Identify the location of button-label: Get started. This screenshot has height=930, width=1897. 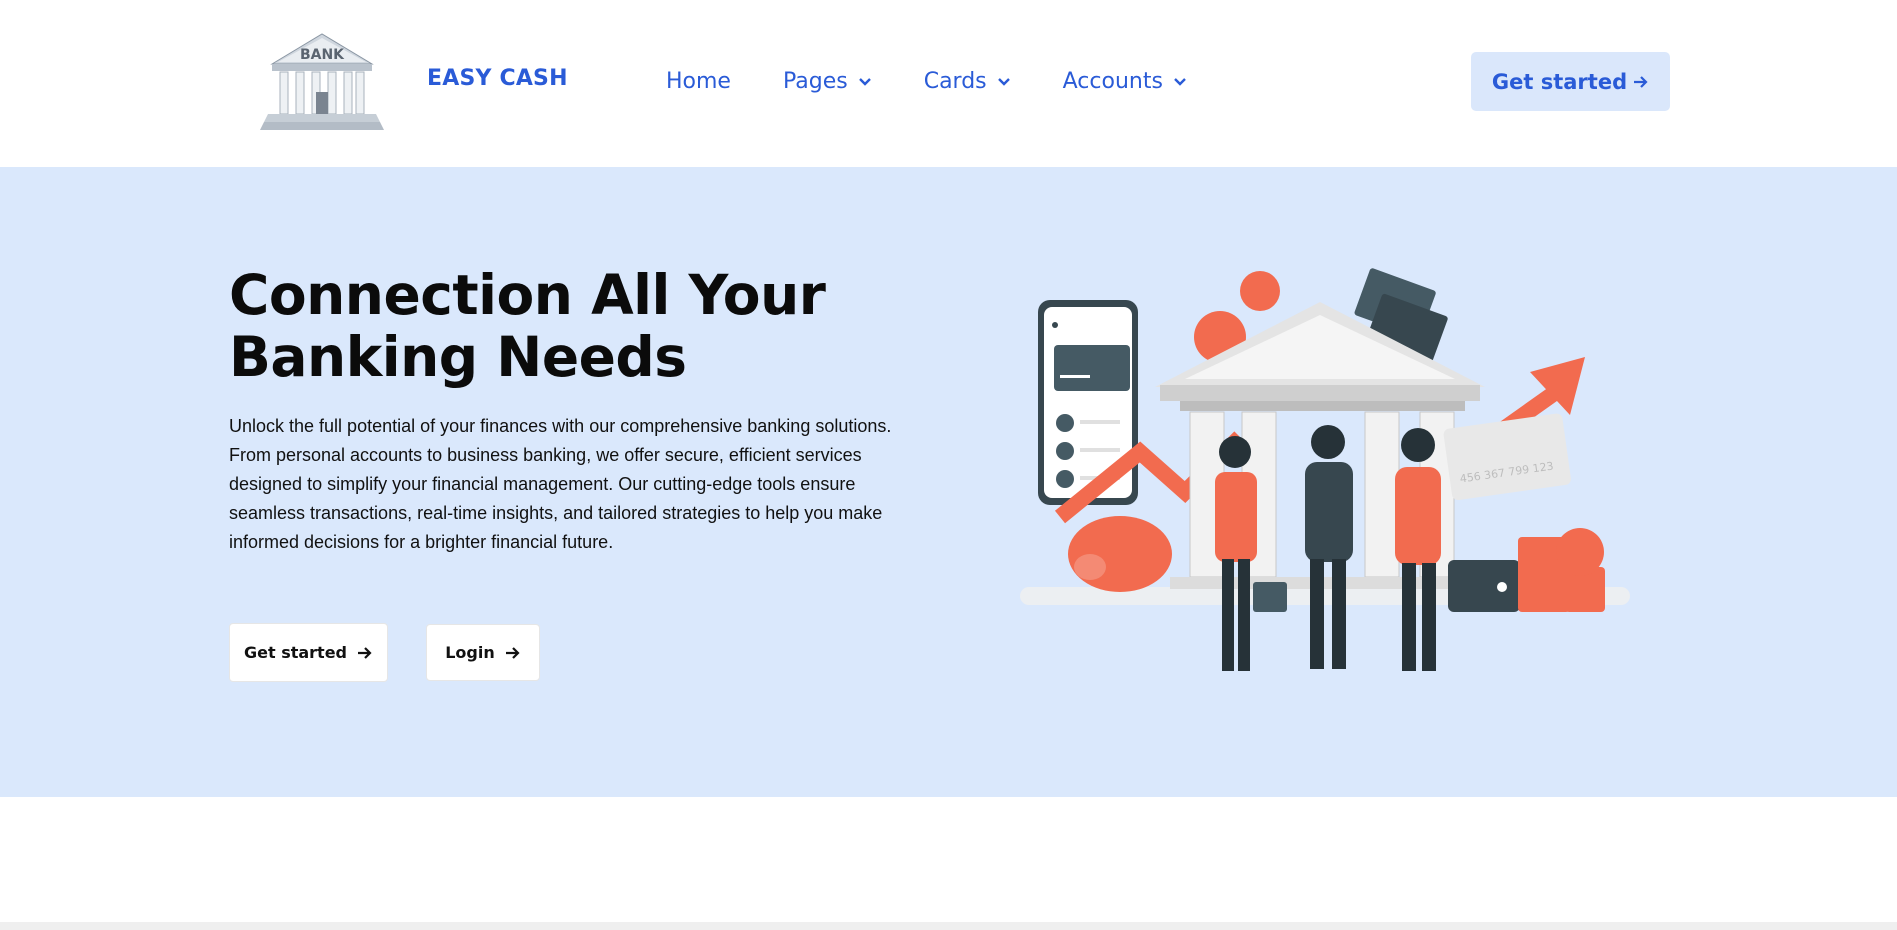
(295, 652).